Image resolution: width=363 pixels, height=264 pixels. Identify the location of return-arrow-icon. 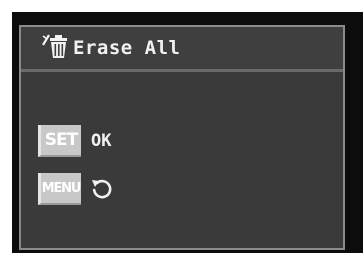
(102, 189).